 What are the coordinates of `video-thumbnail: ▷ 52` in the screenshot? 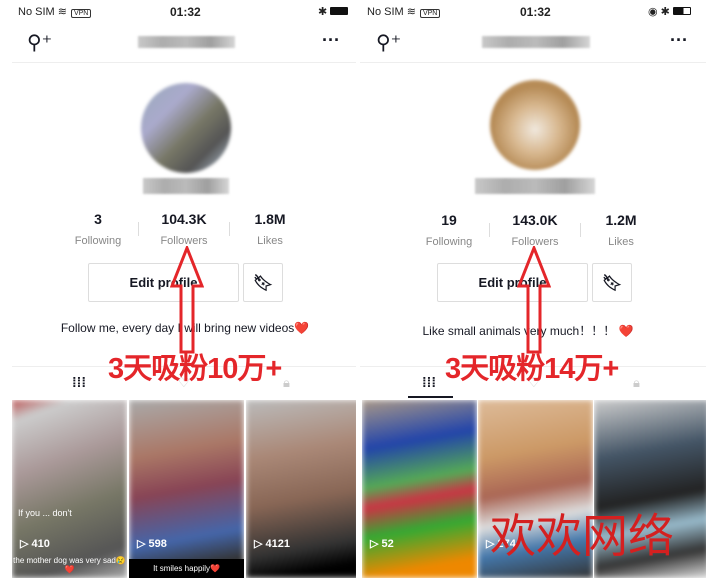 It's located at (419, 489).